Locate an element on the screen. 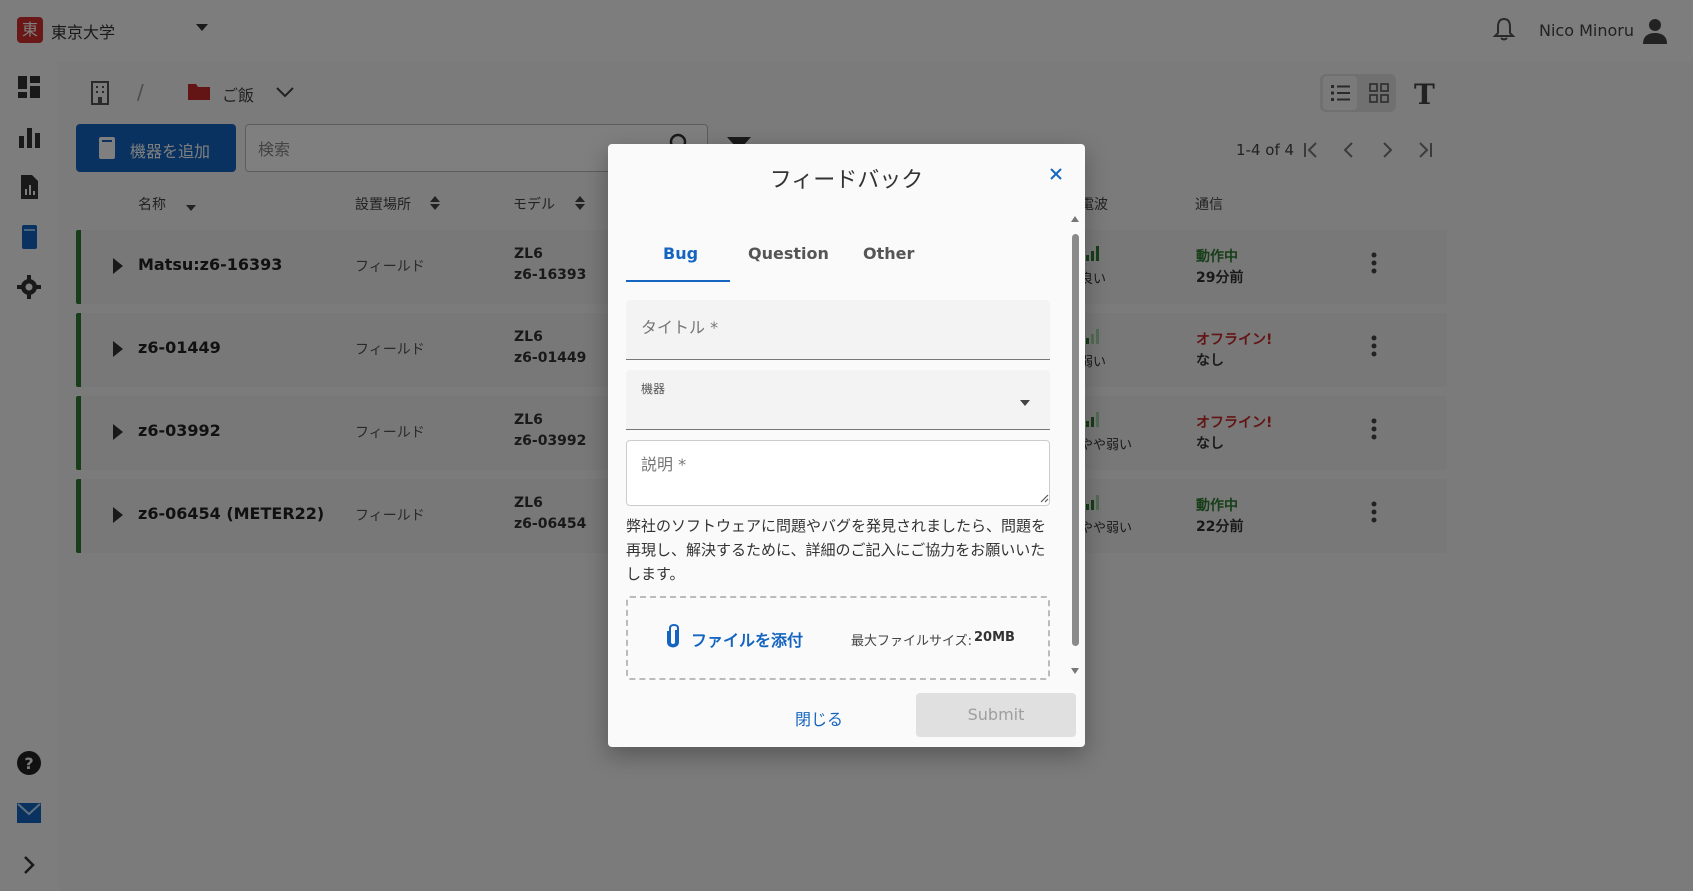 The width and height of the screenshot is (1693, 891). title-field is located at coordinates (838, 330).